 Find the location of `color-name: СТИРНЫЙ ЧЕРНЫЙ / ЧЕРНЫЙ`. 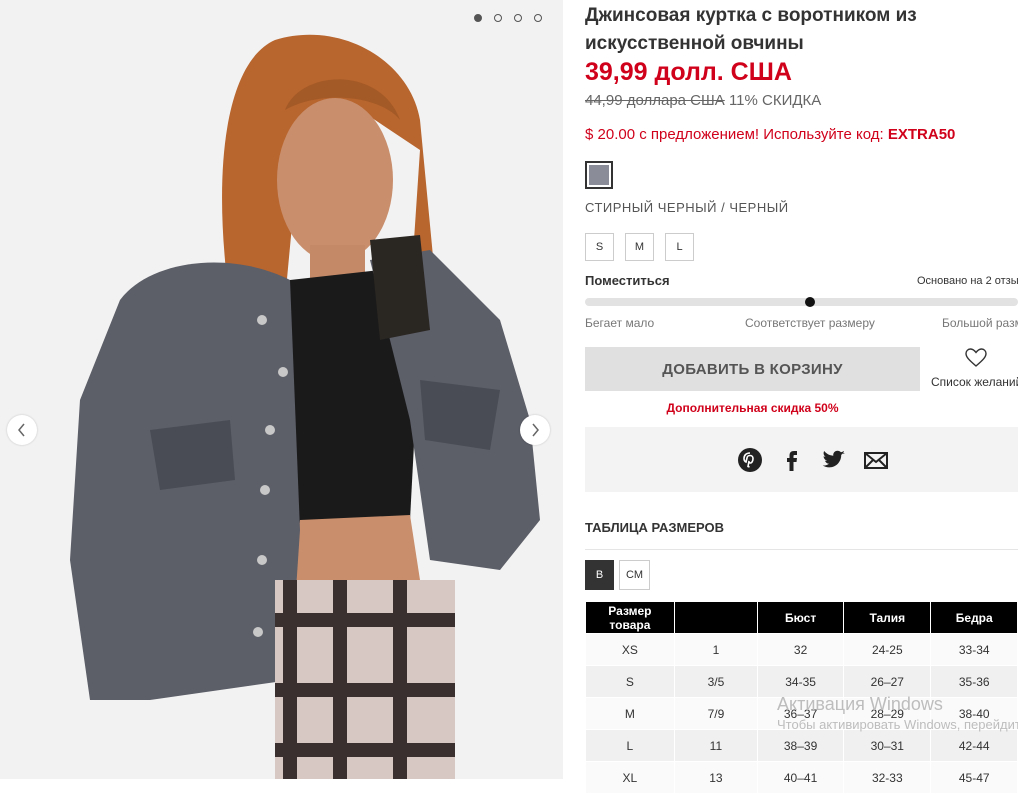

color-name: СТИРНЫЙ ЧЕРНЫЙ / ЧЕРНЫЙ is located at coordinates (687, 207).